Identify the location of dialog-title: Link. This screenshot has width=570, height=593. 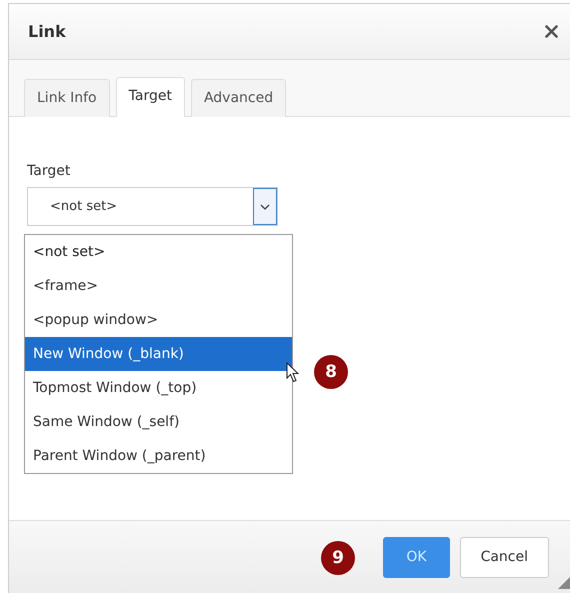
(47, 31).